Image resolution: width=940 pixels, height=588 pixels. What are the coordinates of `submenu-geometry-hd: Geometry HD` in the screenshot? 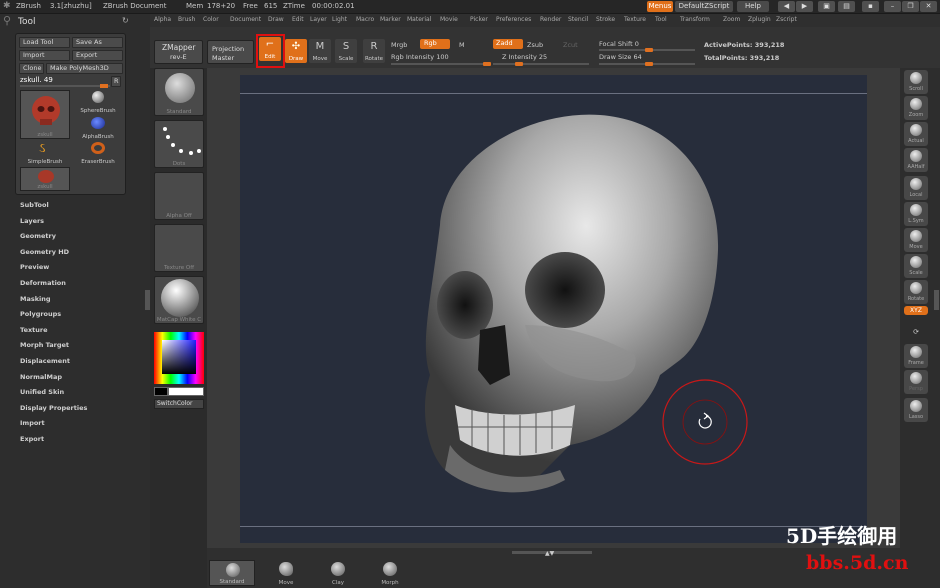 It's located at (44, 252).